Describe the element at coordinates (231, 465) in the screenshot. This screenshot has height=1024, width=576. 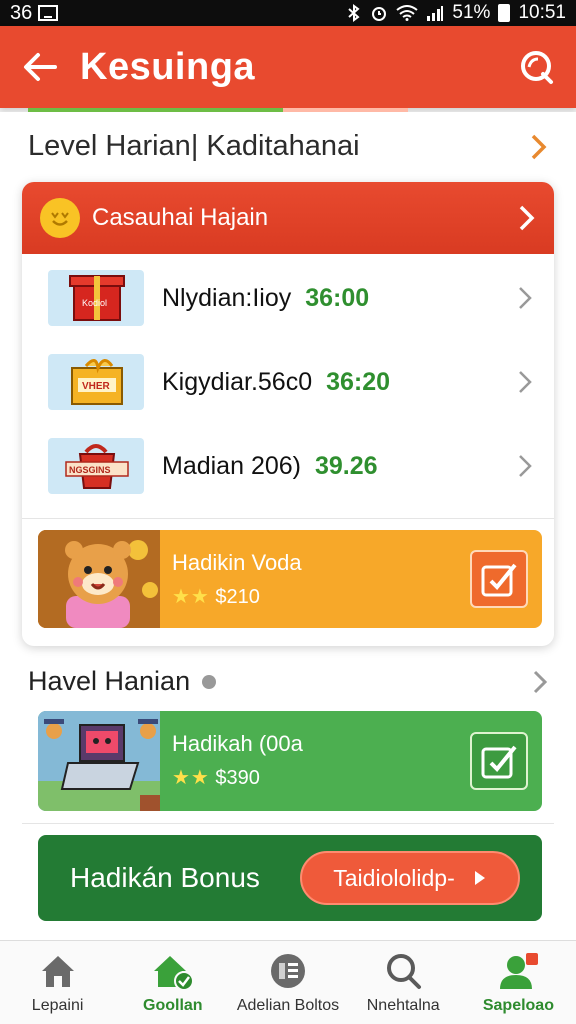
I see `reward-name: Madian 206)` at that location.